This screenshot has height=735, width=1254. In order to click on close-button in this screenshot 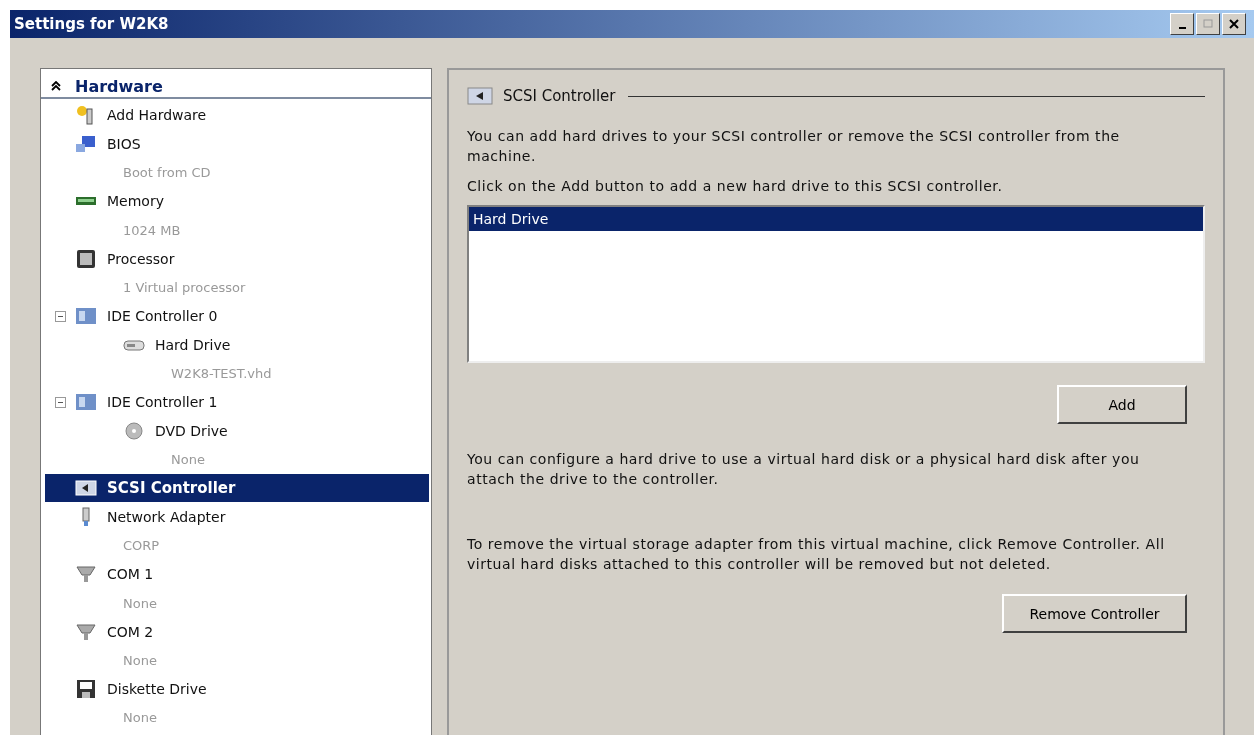, I will do `click(1234, 24)`.